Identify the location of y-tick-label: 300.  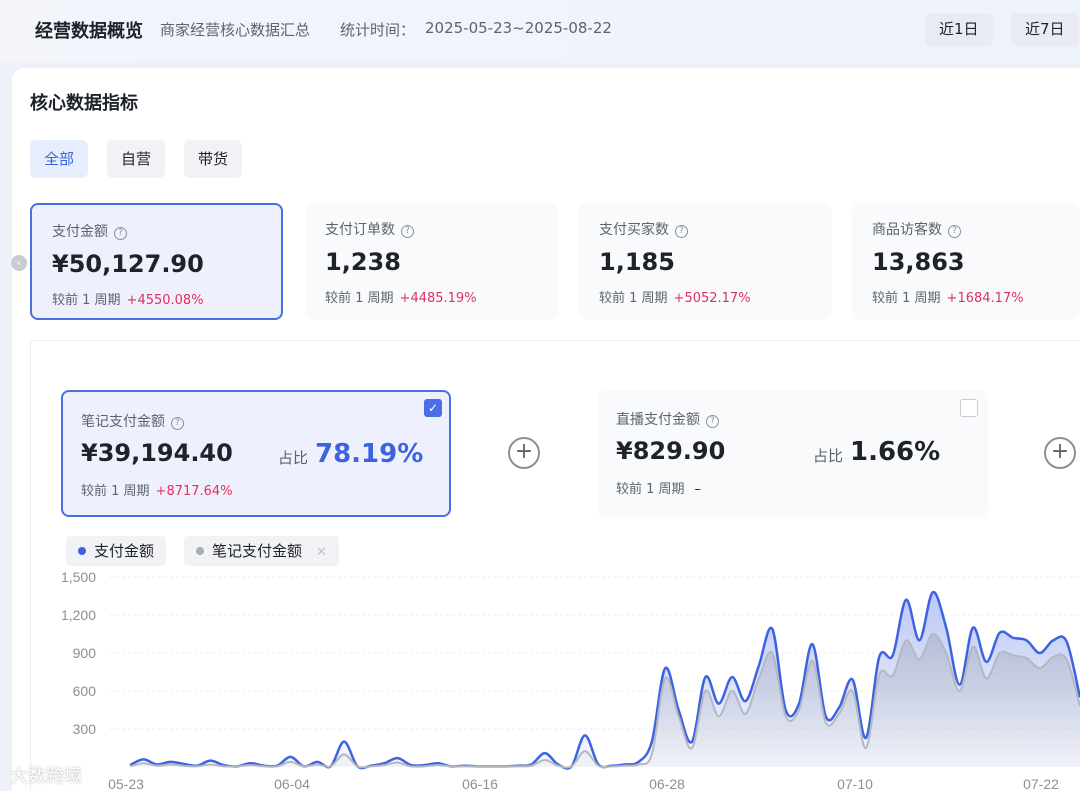
(85, 729).